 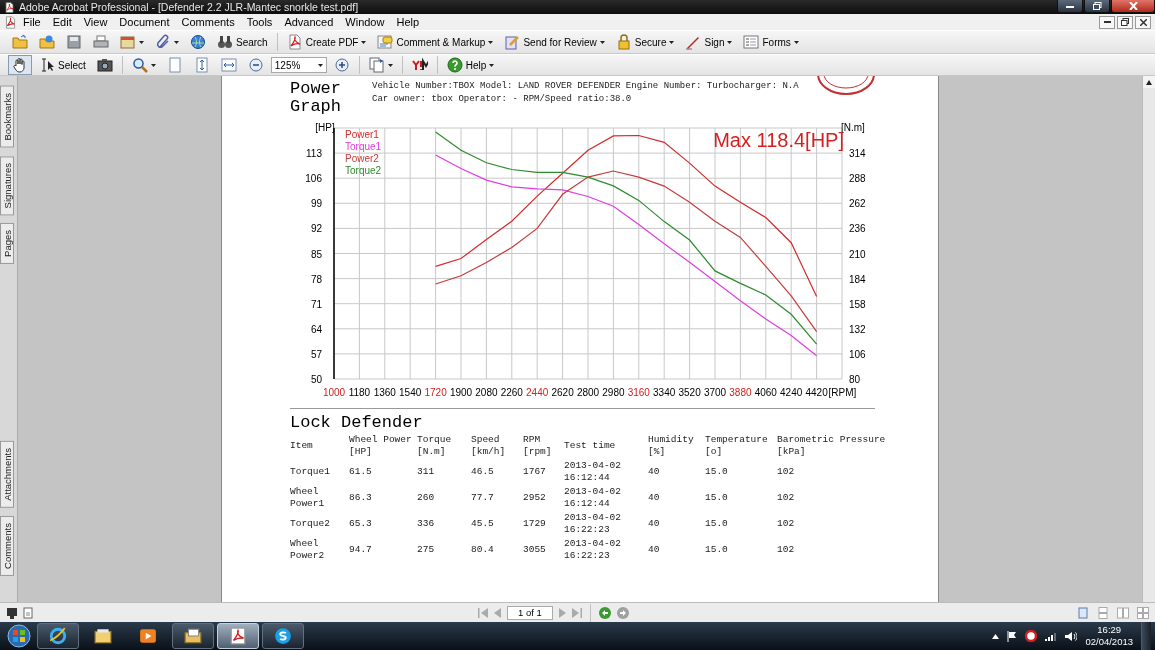 I want to click on signal-icon, so click(x=1051, y=636).